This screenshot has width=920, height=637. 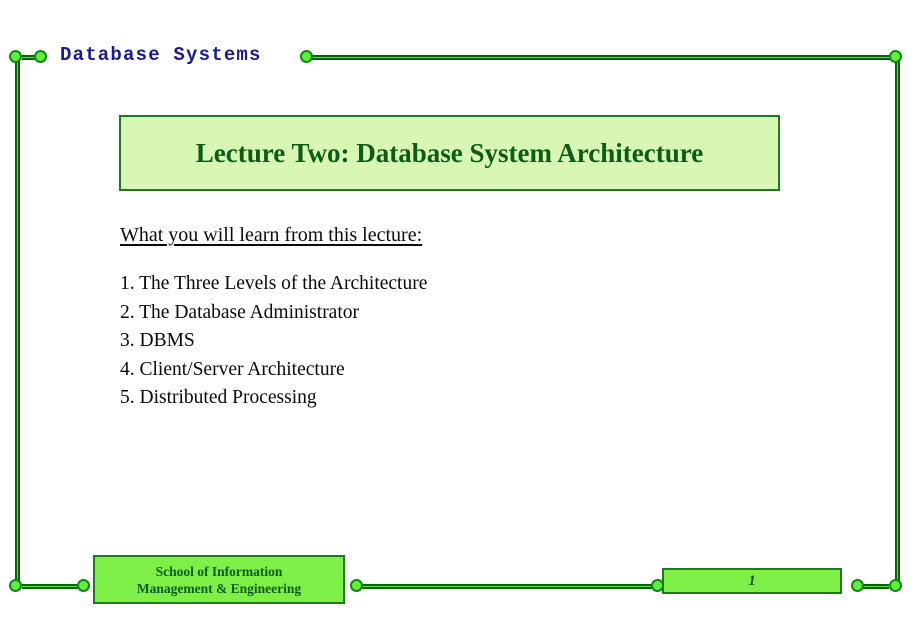 What do you see at coordinates (271, 235) in the screenshot?
I see `learning-objectives-heading: What you will learn from this lecture:` at bounding box center [271, 235].